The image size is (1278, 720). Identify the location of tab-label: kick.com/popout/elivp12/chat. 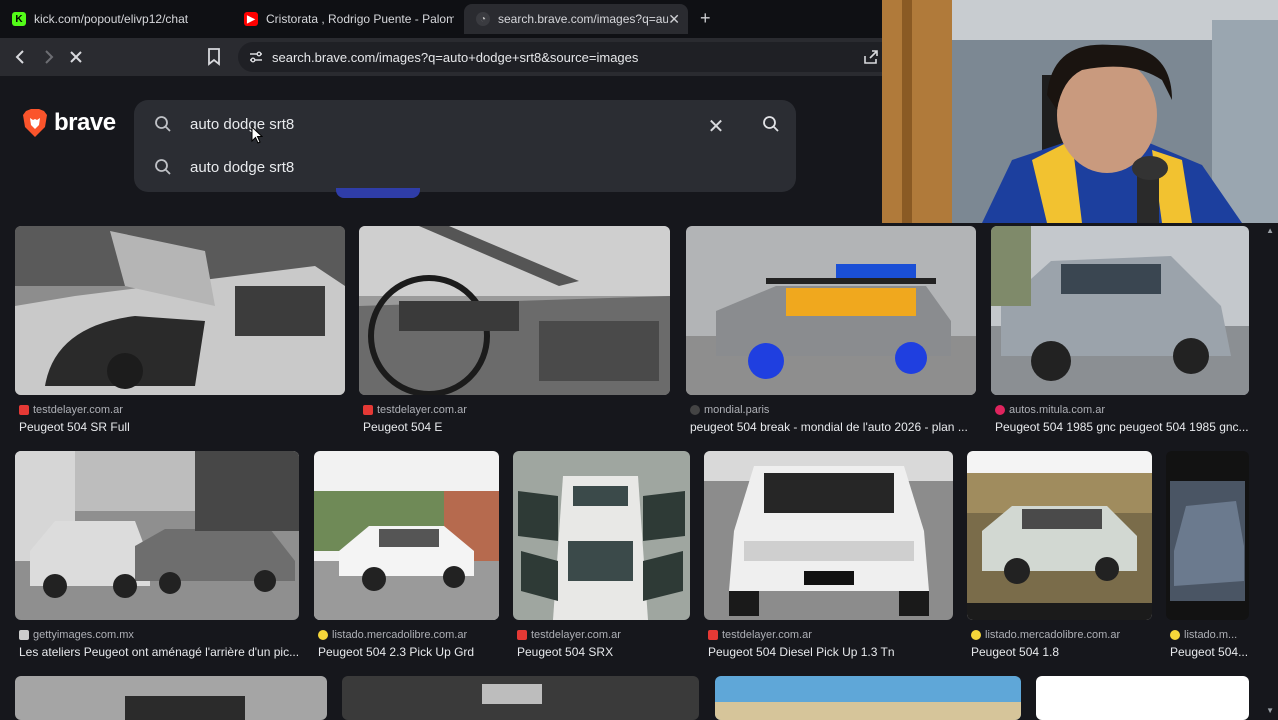
(111, 19).